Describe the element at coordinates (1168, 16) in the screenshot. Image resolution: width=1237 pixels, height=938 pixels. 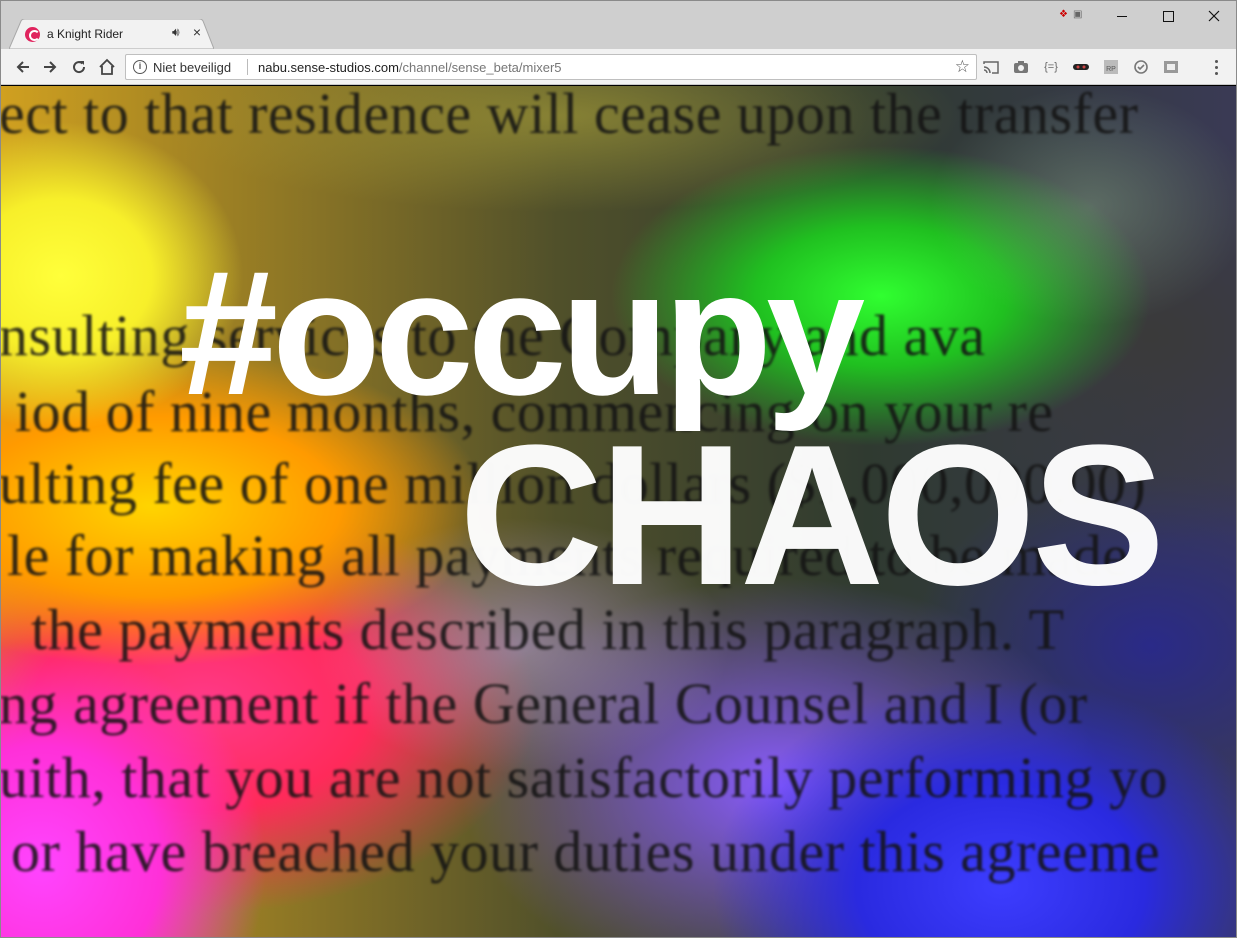
I see `maximize-button` at that location.